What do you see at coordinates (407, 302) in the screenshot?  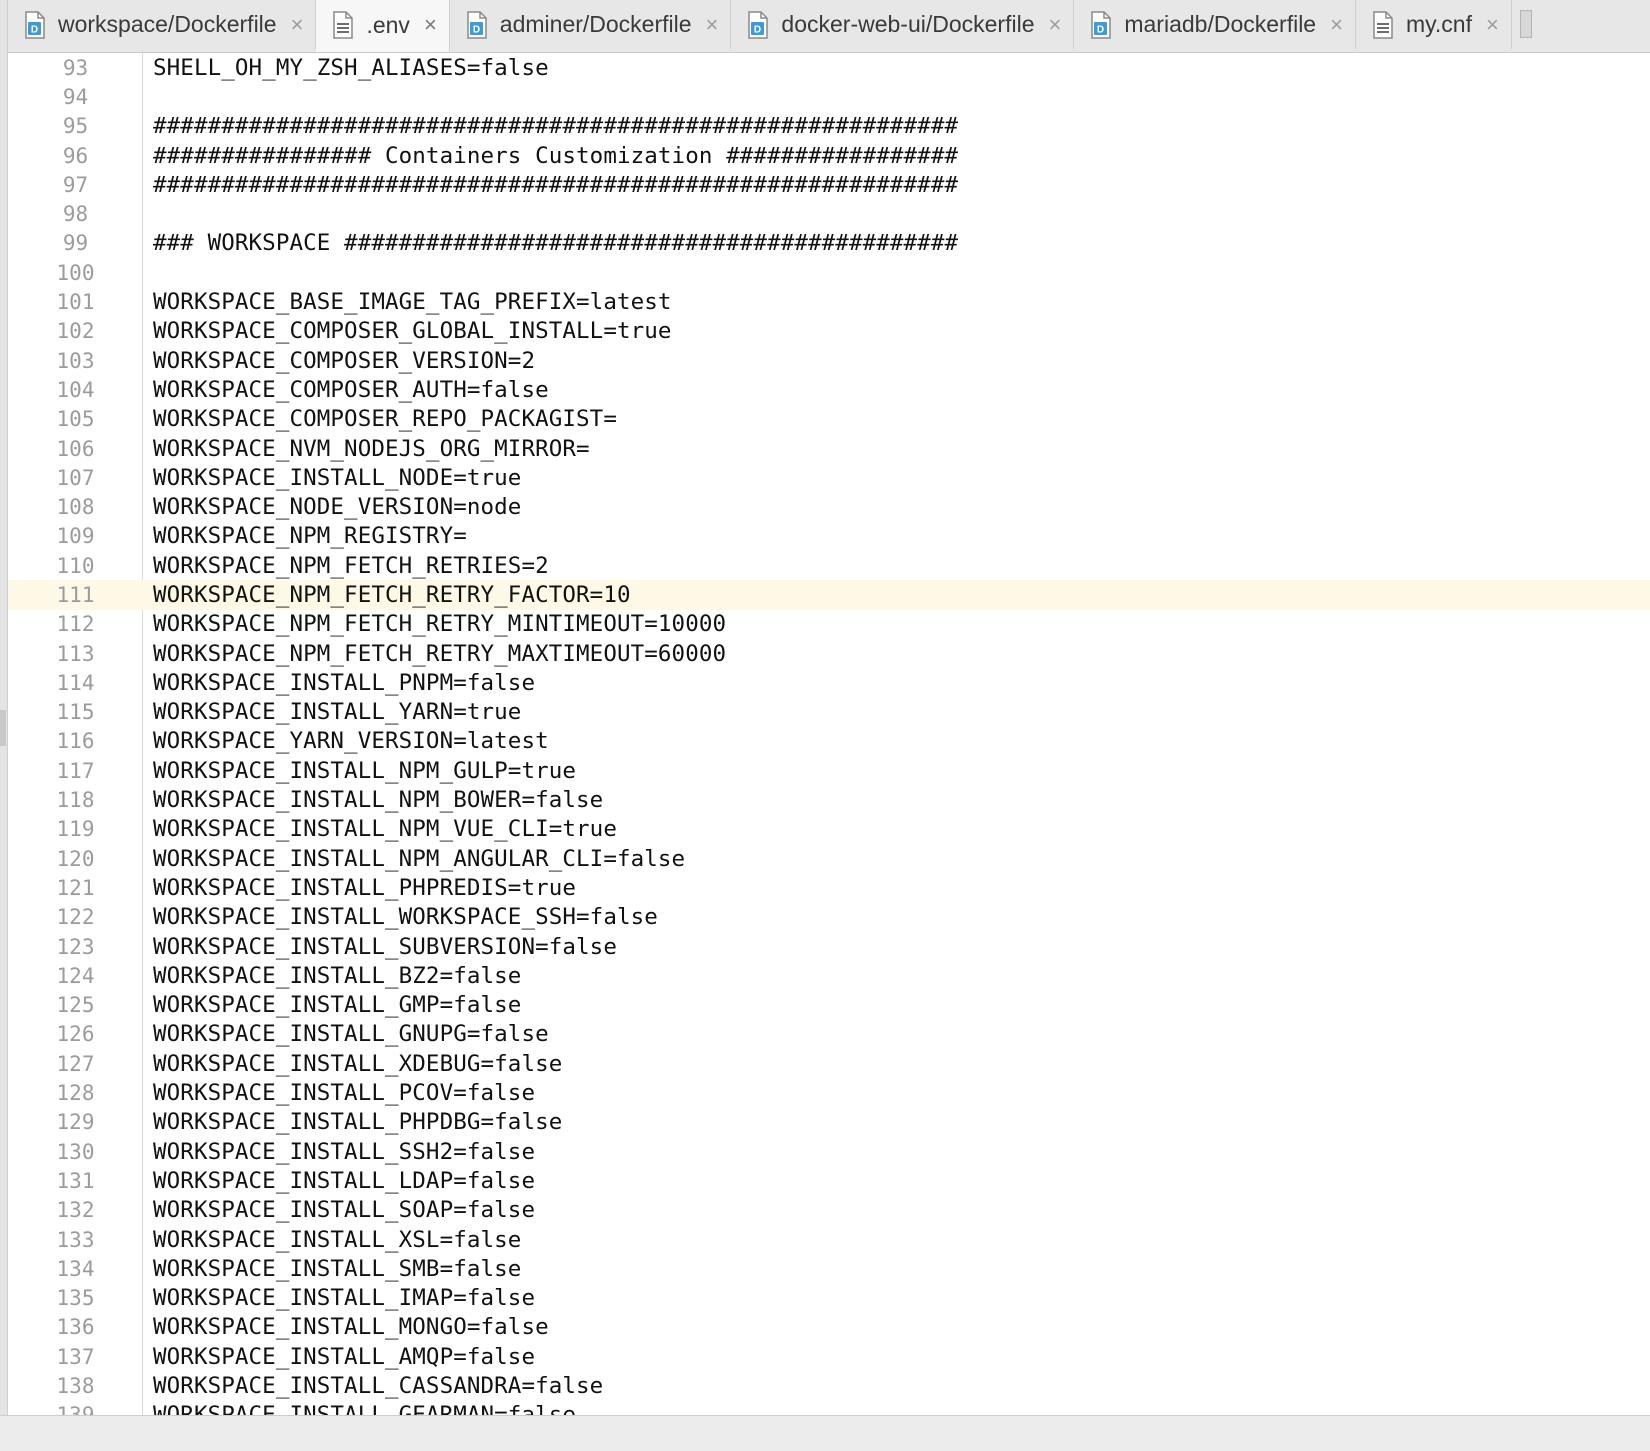 I see `code-text: WORKSPACE_BASE_IMAGE_TAG_PREFIX=latest` at bounding box center [407, 302].